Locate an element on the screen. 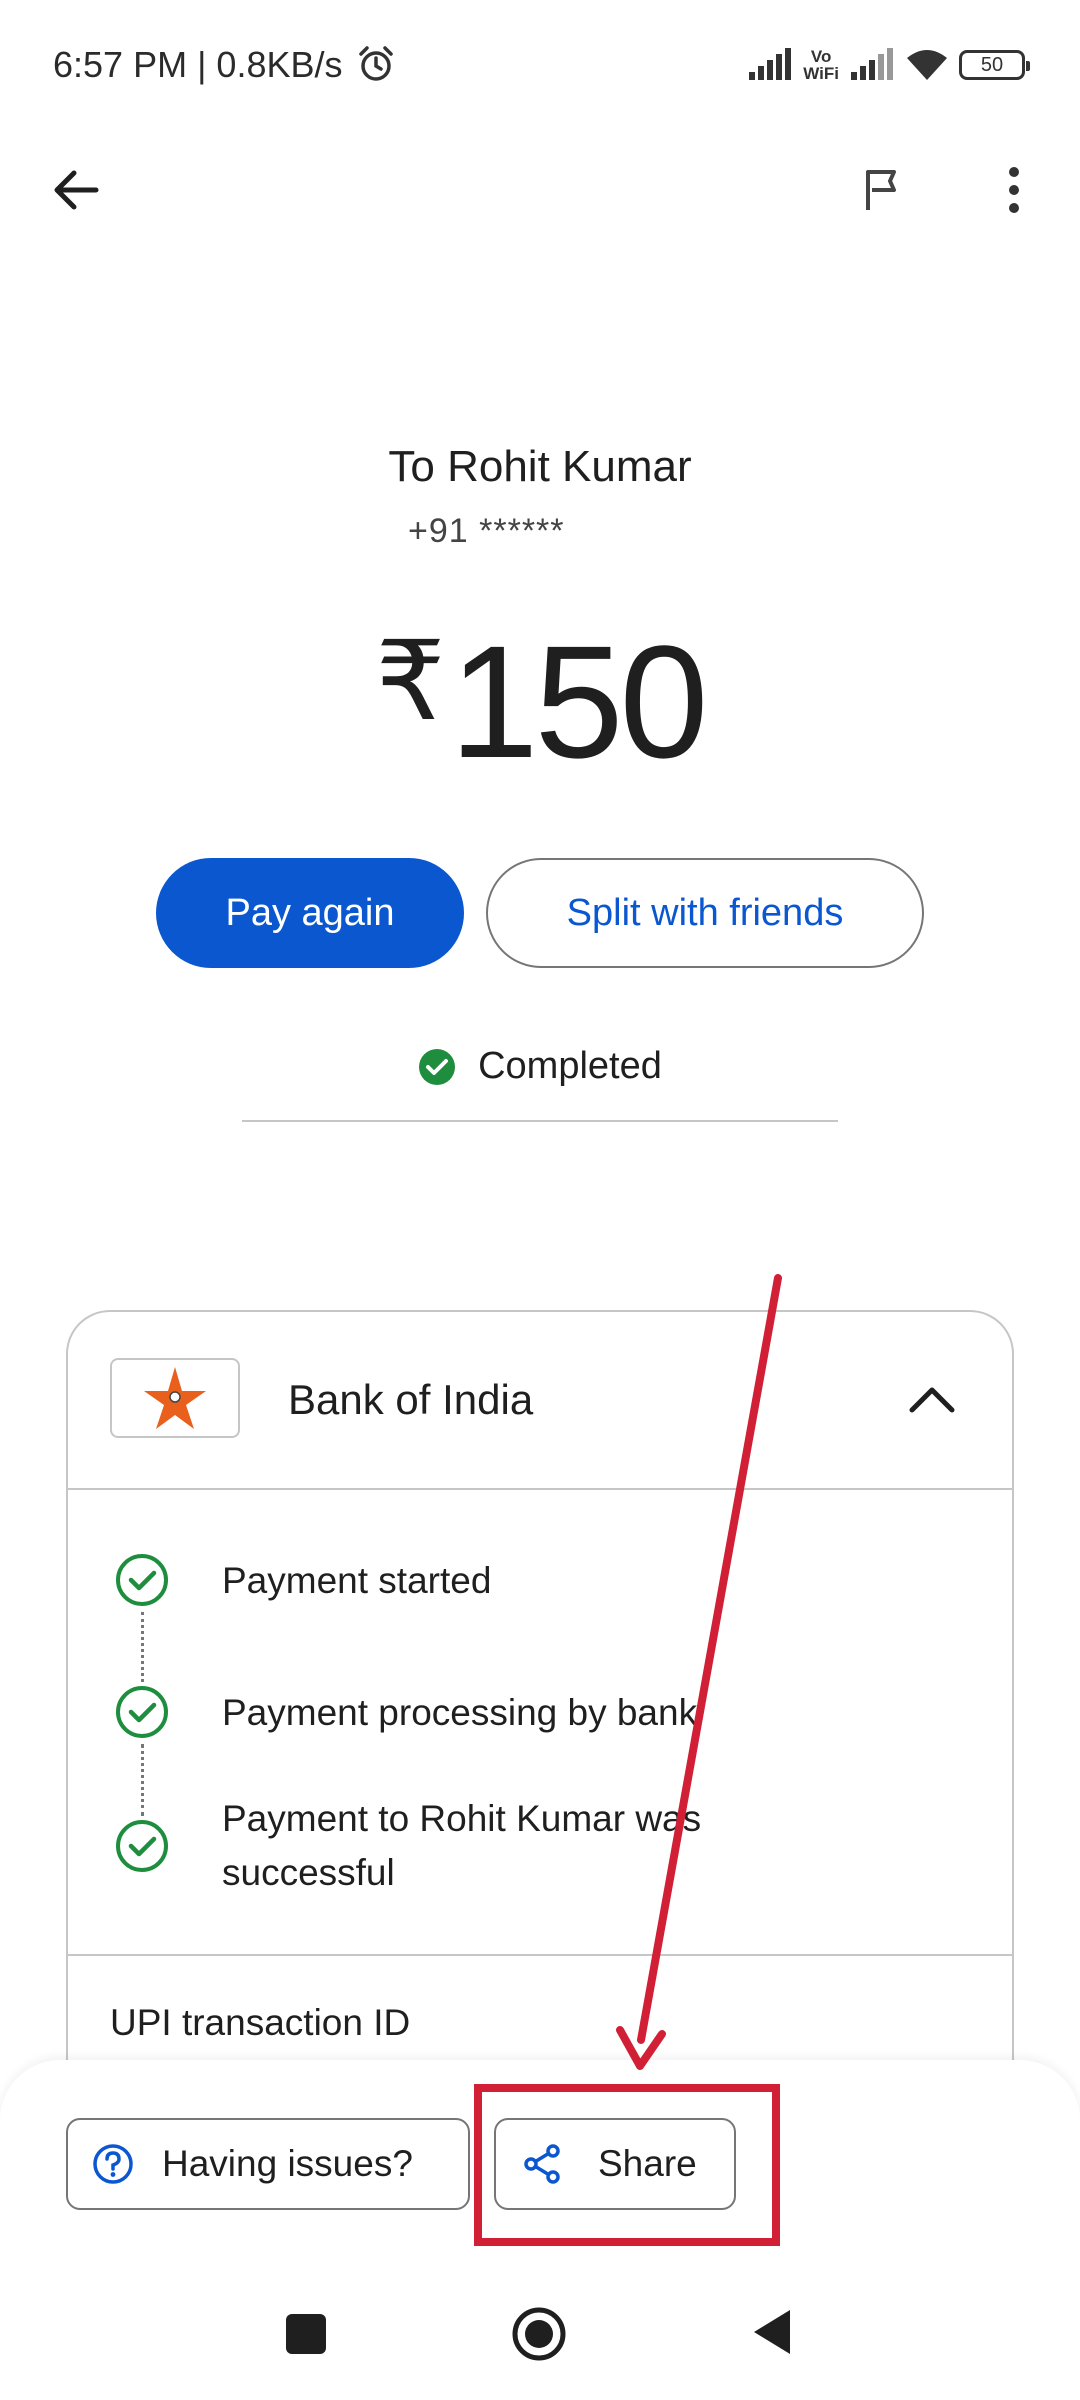 The width and height of the screenshot is (1080, 2400). battery-icon: 50 is located at coordinates (994, 65).